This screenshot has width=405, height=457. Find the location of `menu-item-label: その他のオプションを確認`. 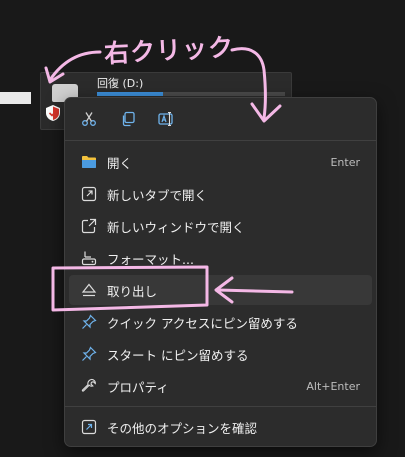

menu-item-label: その他のオプションを確認 is located at coordinates (182, 428).